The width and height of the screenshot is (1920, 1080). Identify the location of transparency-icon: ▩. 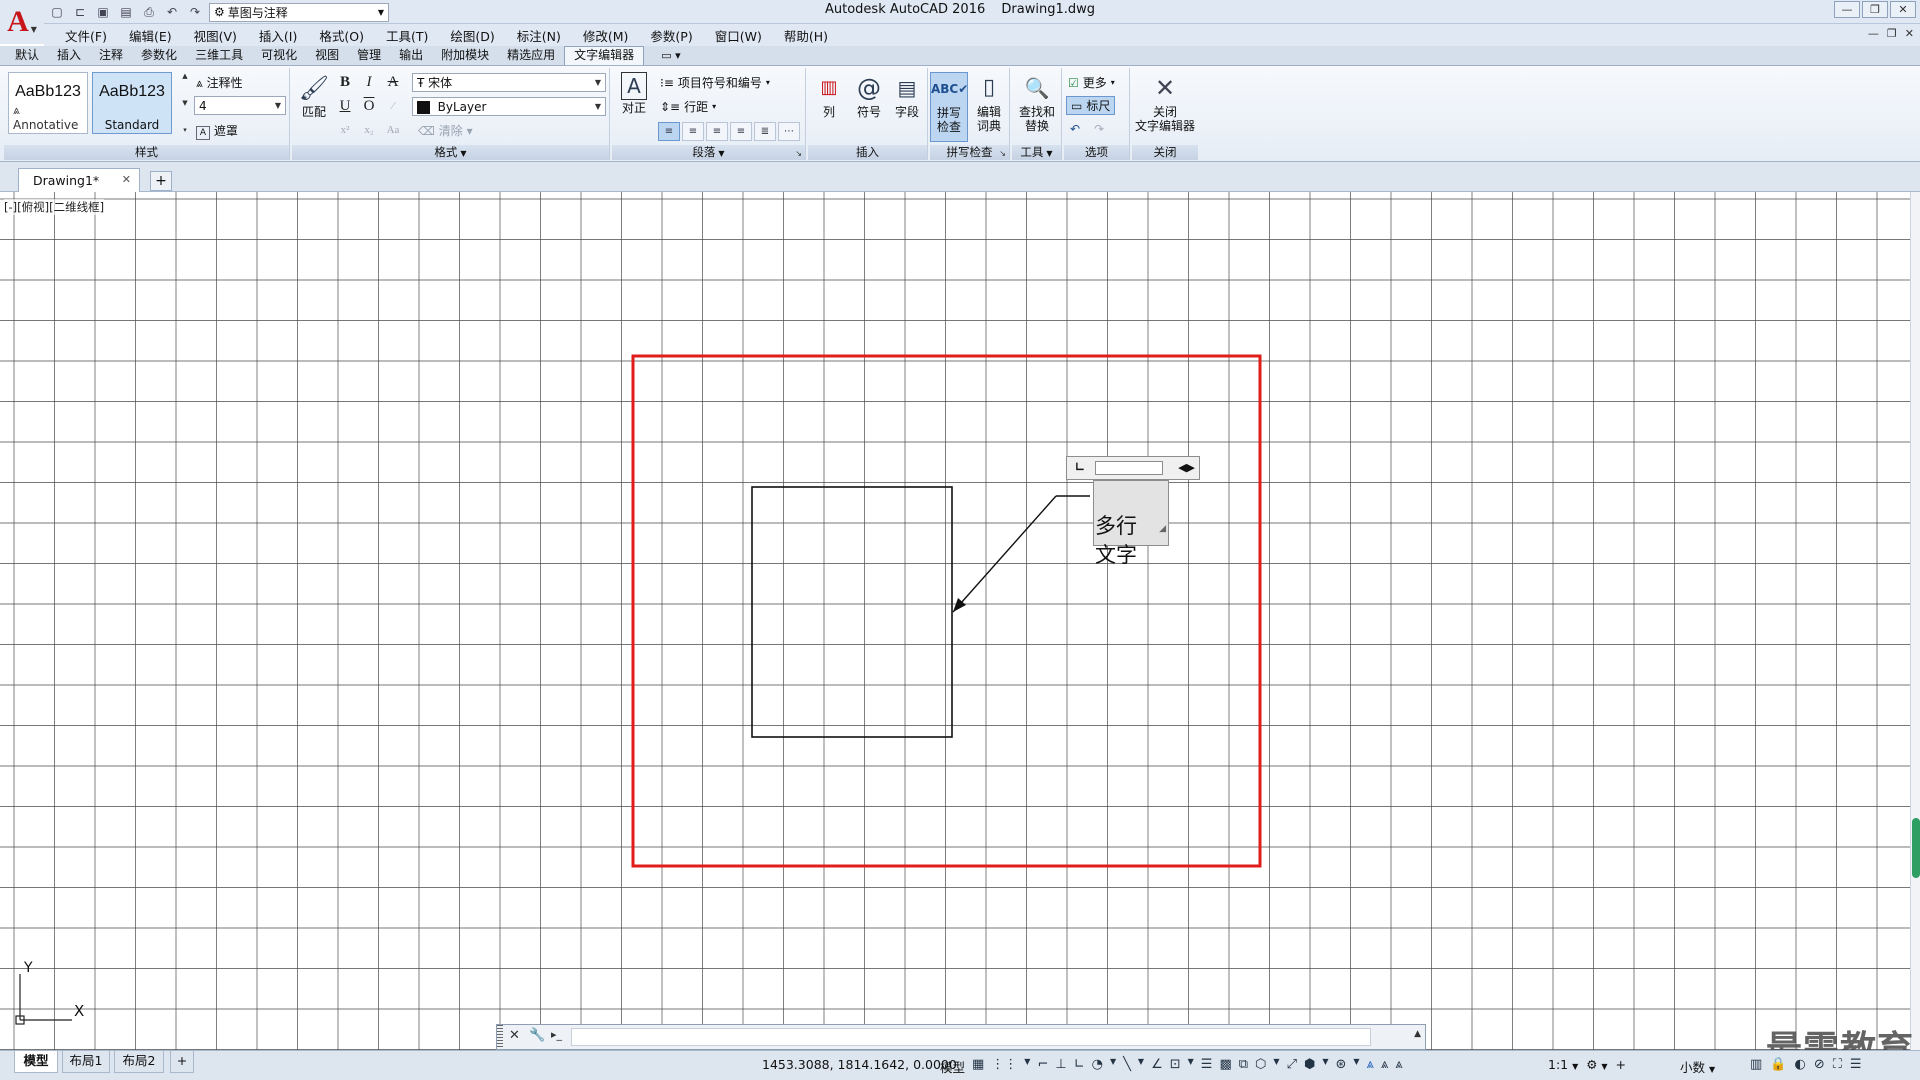
(1225, 1064).